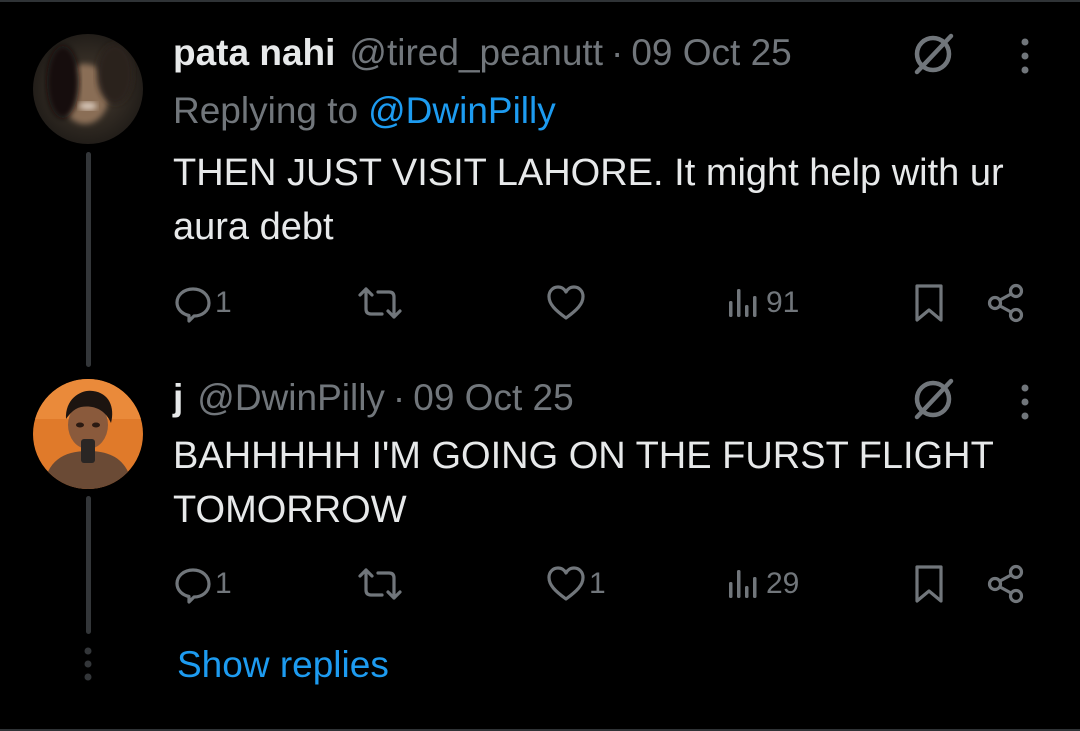 This screenshot has height=731, width=1080. I want to click on views-button: 91, so click(761, 303).